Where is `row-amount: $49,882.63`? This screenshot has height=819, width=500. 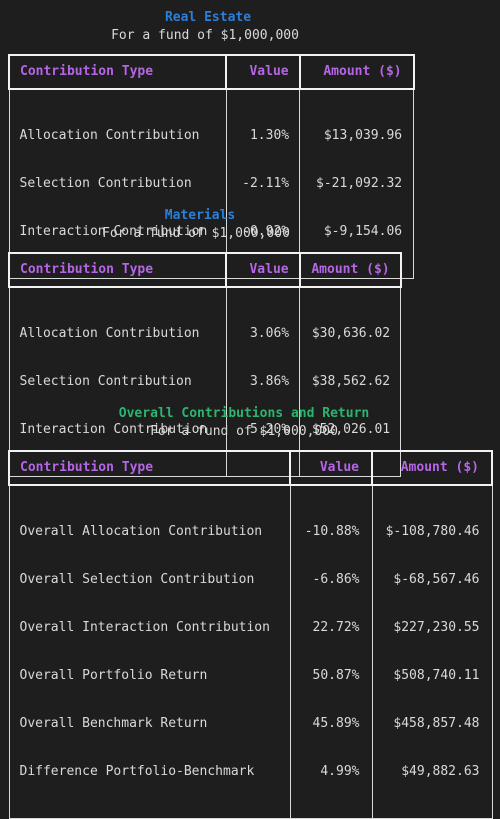 row-amount: $49,882.63 is located at coordinates (440, 771).